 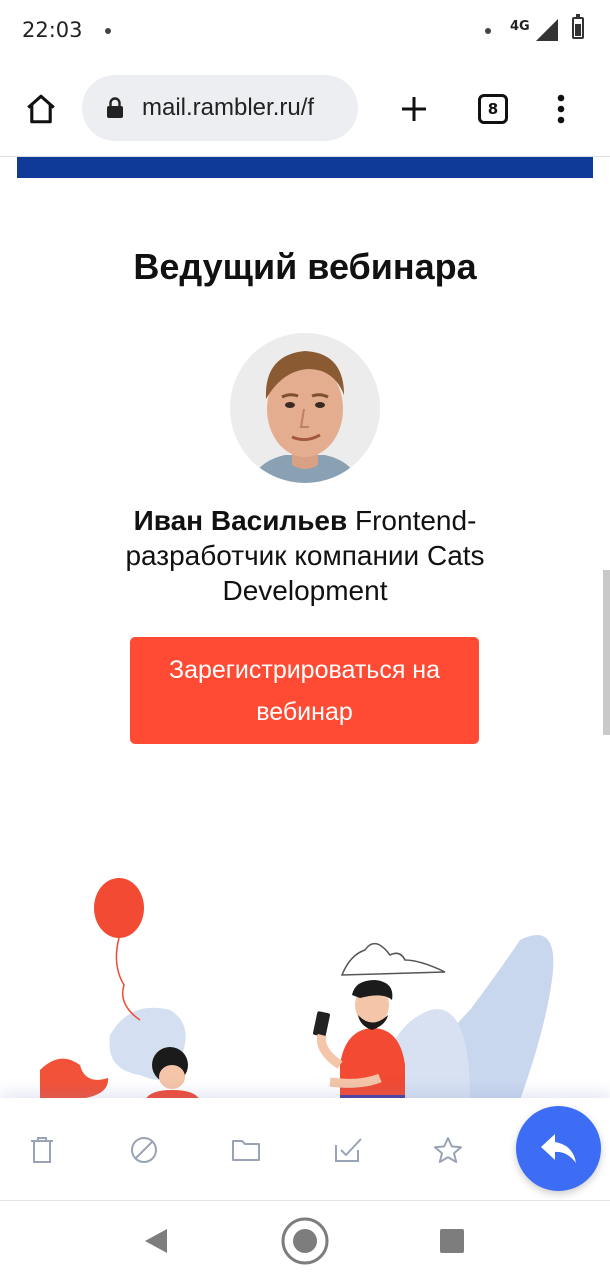 What do you see at coordinates (305, 266) in the screenshot?
I see `section-heading: Ведущий вебинара` at bounding box center [305, 266].